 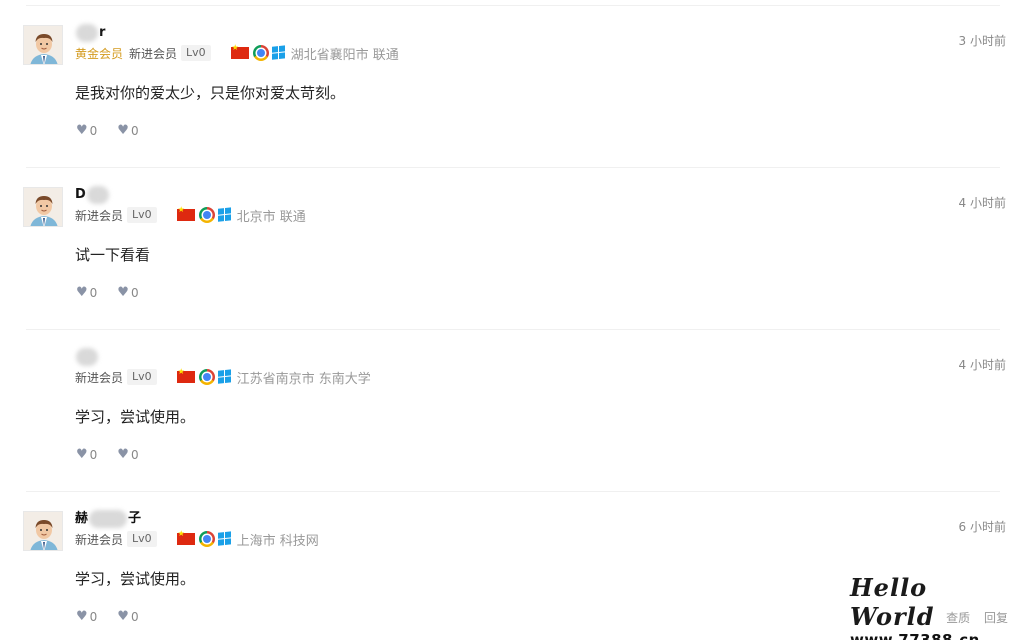 What do you see at coordinates (210, 93) in the screenshot?
I see `comment-content: 是我对你的爱太少，只是你对爱太苛刻。` at bounding box center [210, 93].